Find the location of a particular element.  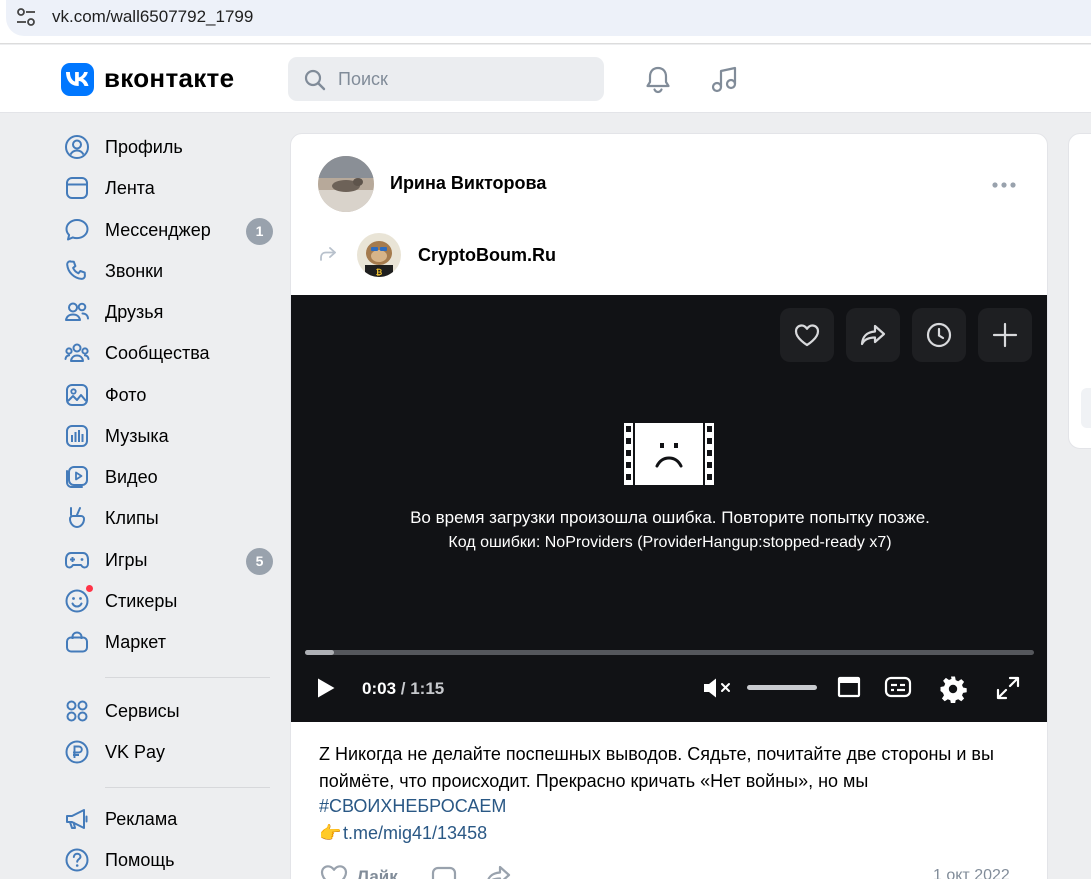

feed-icon is located at coordinates (77, 188).